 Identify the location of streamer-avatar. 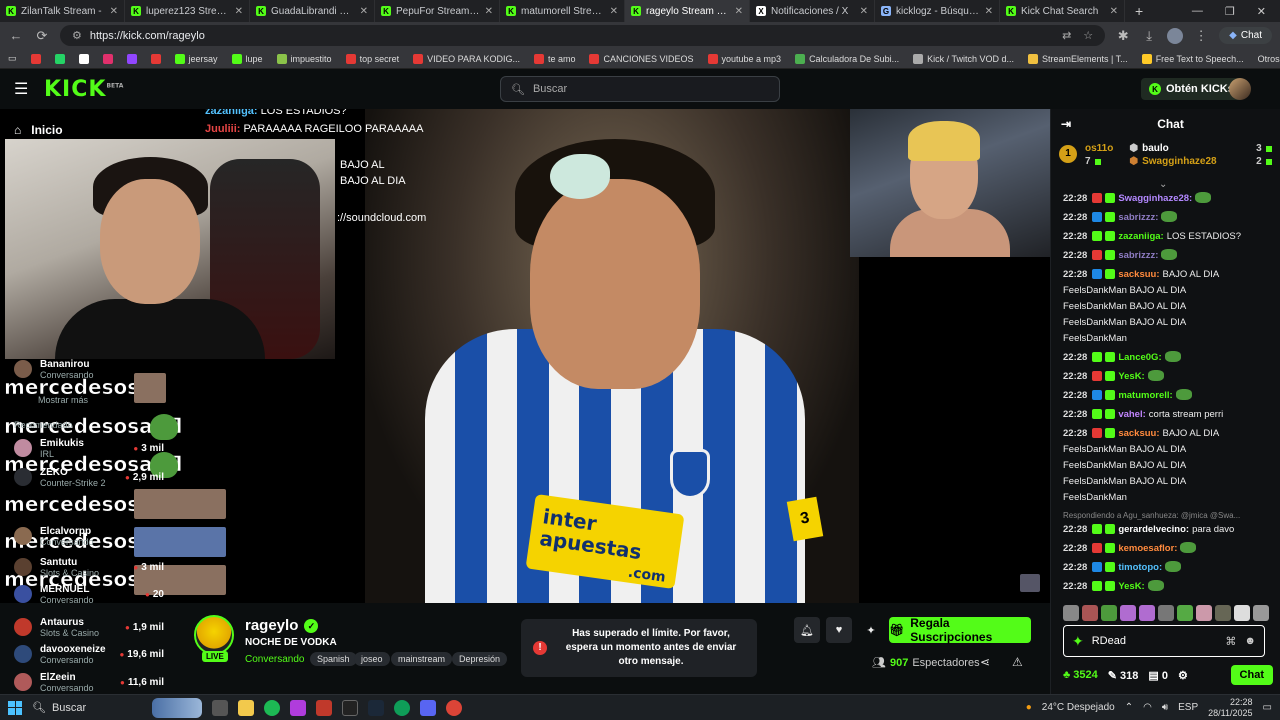
(214, 635).